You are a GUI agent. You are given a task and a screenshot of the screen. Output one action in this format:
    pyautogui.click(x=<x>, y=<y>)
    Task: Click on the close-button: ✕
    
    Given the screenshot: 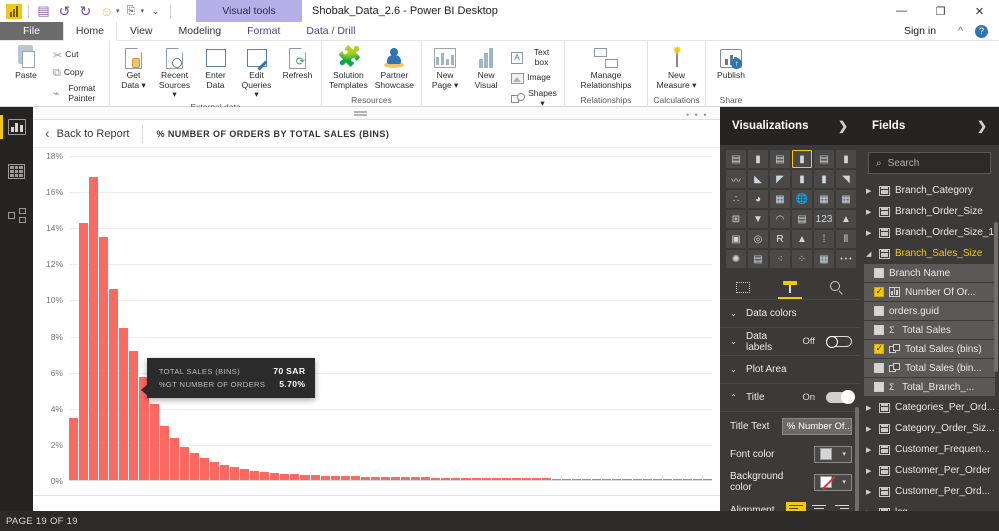 What is the action you would take?
    pyautogui.click(x=979, y=11)
    